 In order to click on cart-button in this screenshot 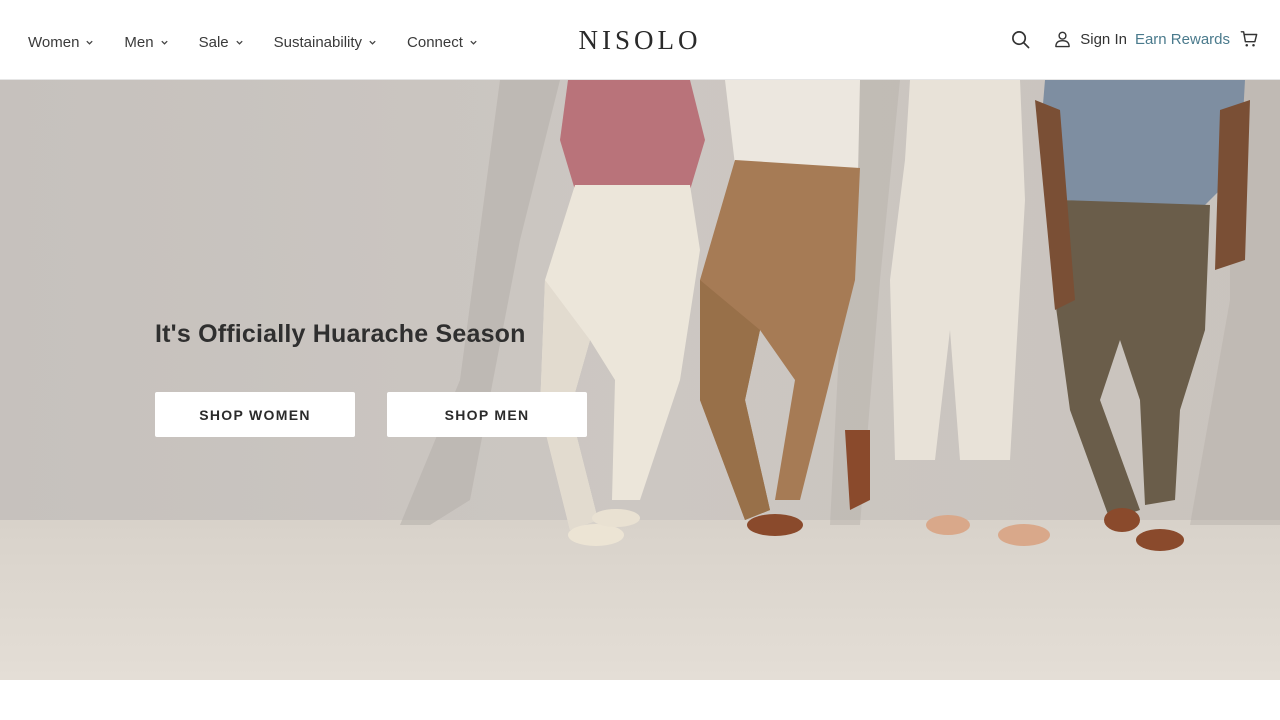, I will do `click(1249, 39)`.